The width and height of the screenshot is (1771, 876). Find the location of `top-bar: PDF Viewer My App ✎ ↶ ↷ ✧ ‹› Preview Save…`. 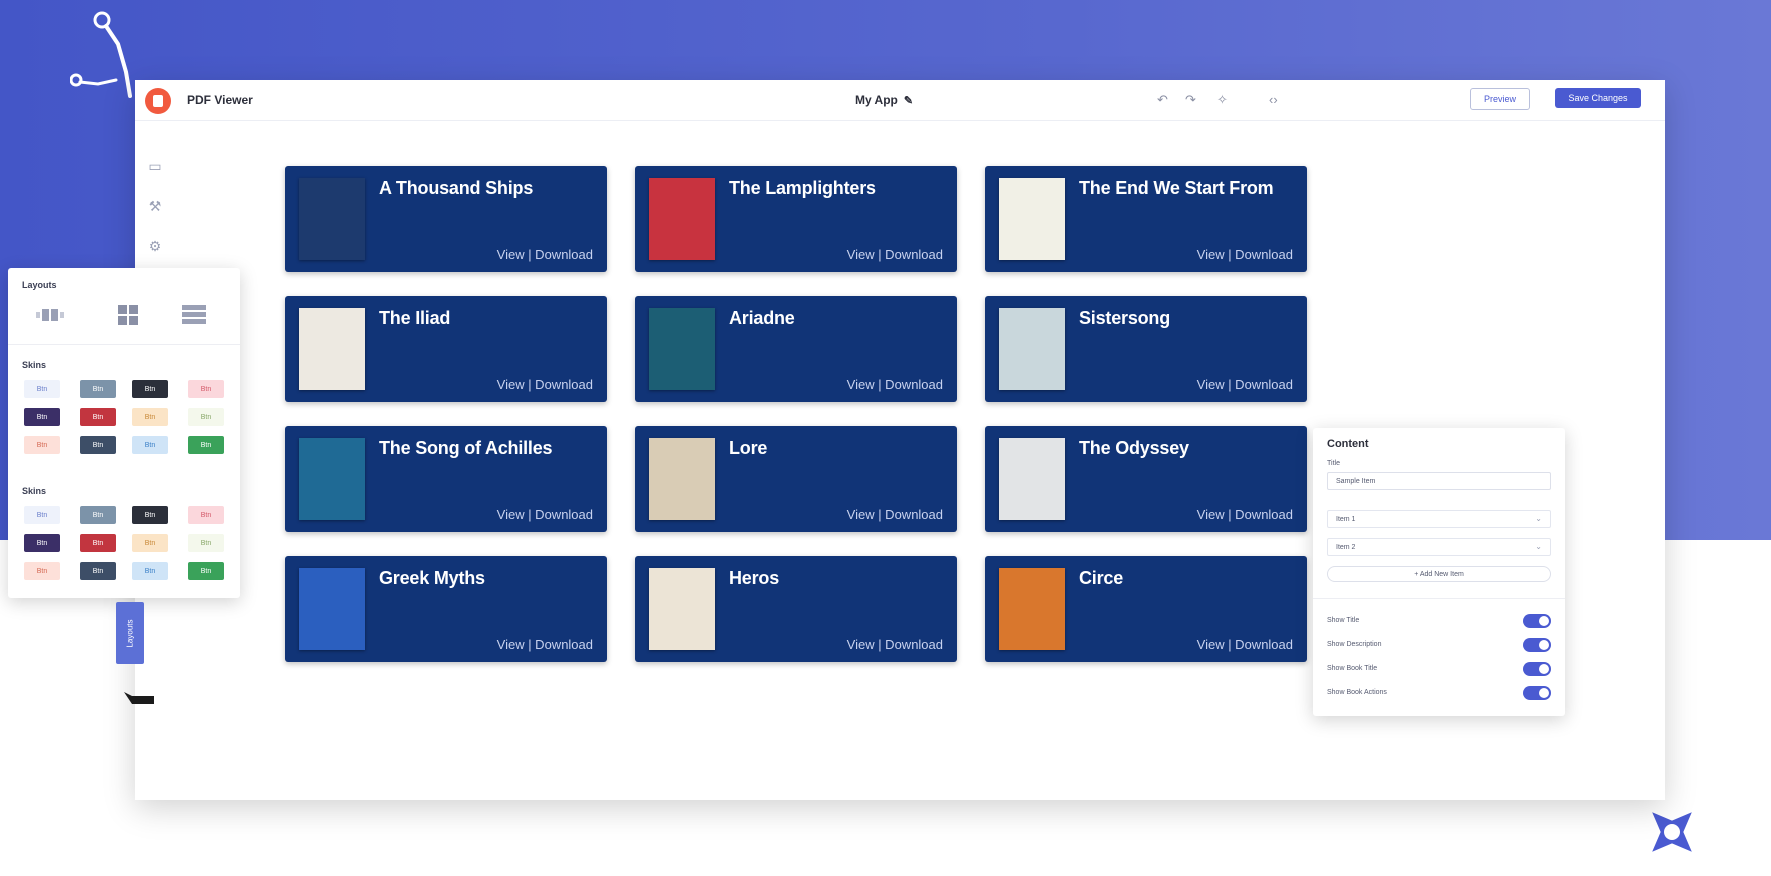

top-bar: PDF Viewer My App ✎ ↶ ↷ ✧ ‹› Preview Save… is located at coordinates (900, 100).